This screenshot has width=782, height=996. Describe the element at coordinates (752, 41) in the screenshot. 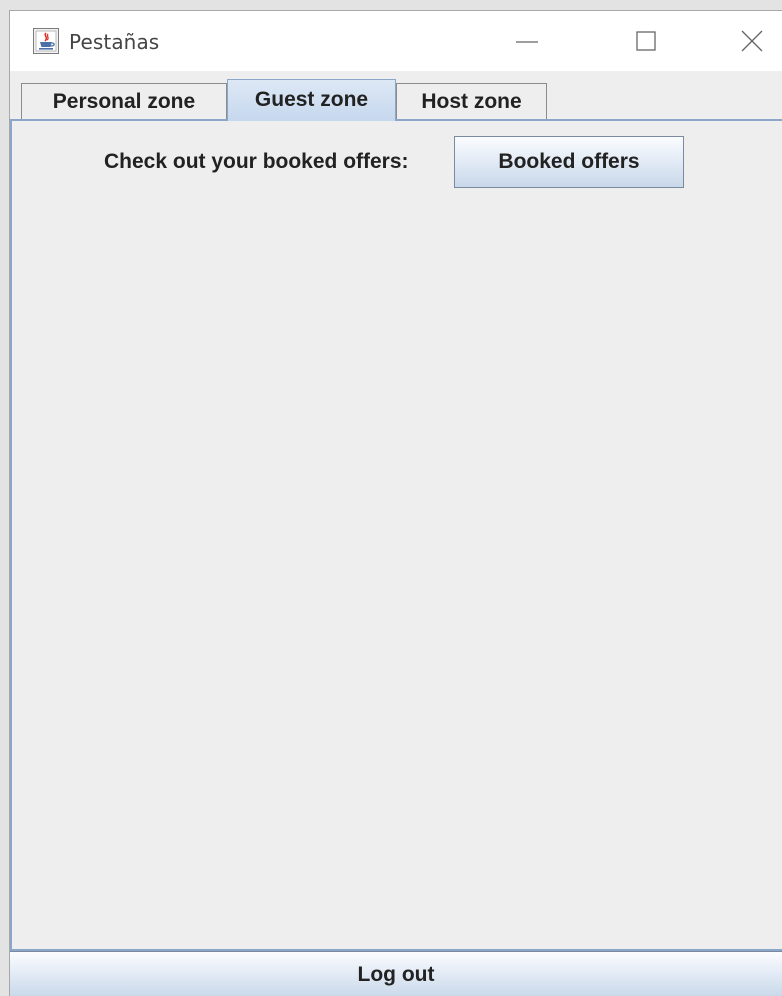

I see `close-icon` at that location.